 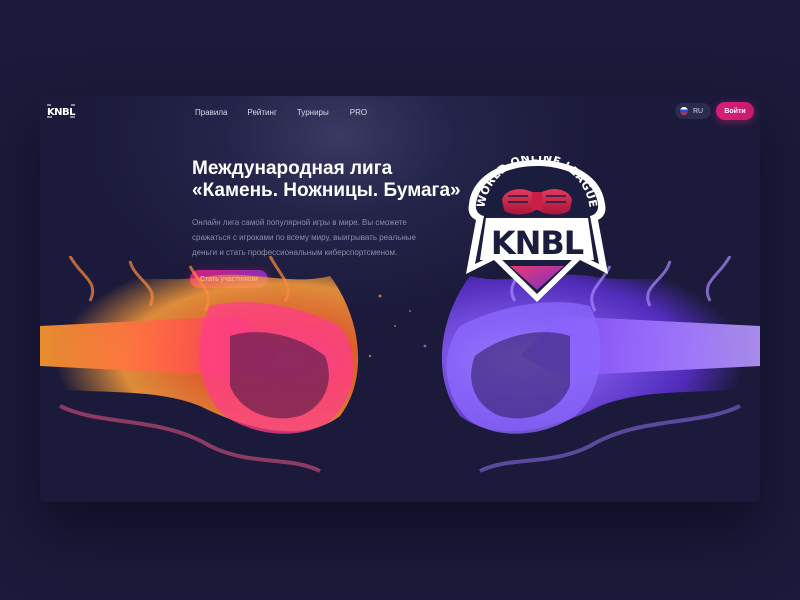 What do you see at coordinates (397, 326) in the screenshot?
I see `sparks` at bounding box center [397, 326].